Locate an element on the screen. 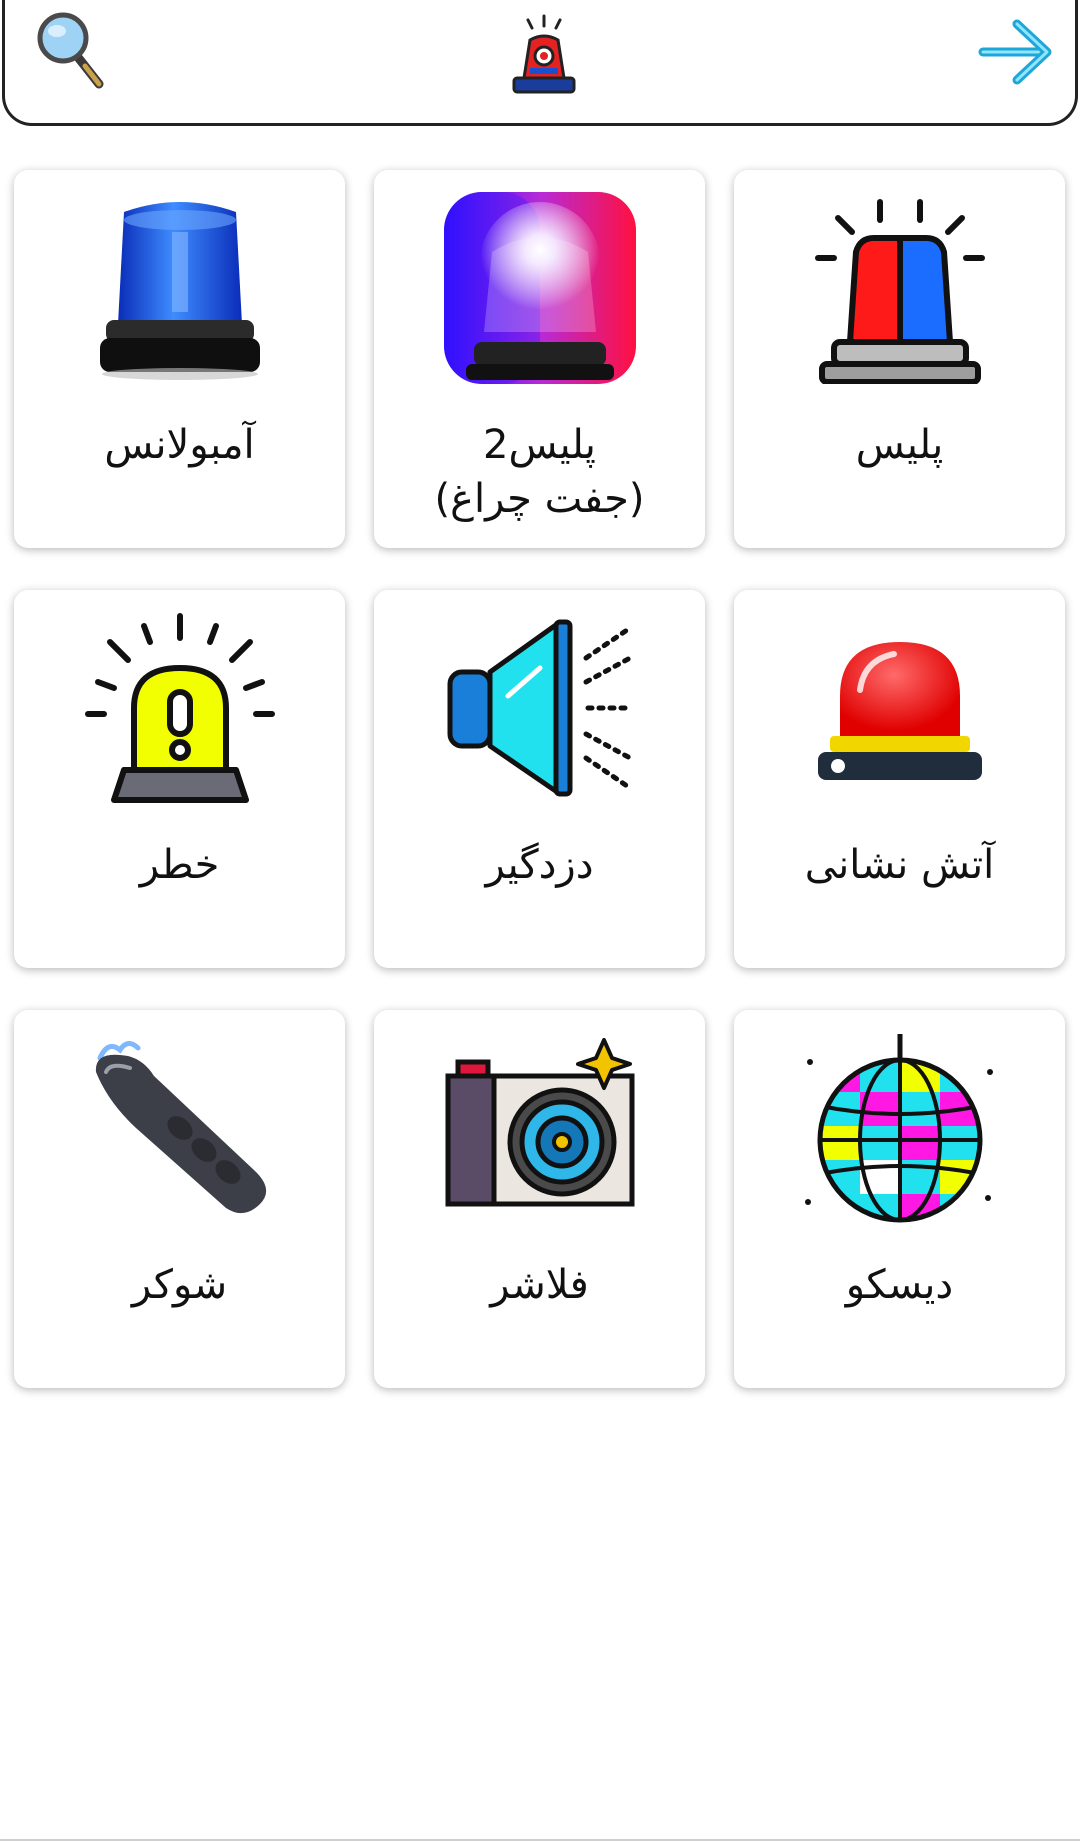 This screenshot has width=1080, height=1841. search-button is located at coordinates (73, 50).